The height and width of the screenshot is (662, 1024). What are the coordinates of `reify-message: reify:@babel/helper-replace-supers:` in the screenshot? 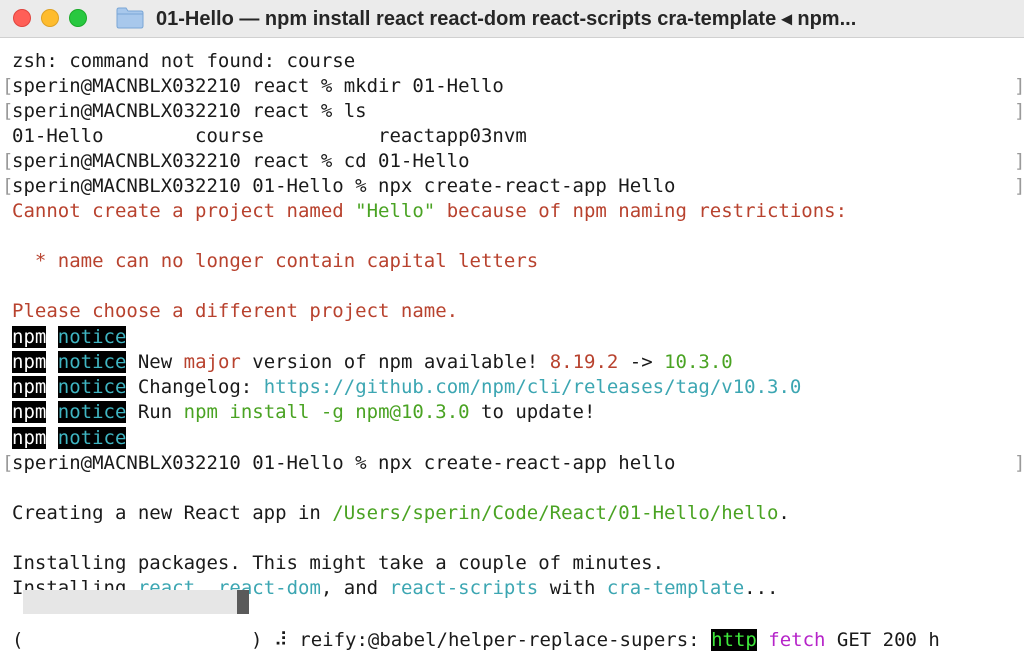 It's located at (505, 640).